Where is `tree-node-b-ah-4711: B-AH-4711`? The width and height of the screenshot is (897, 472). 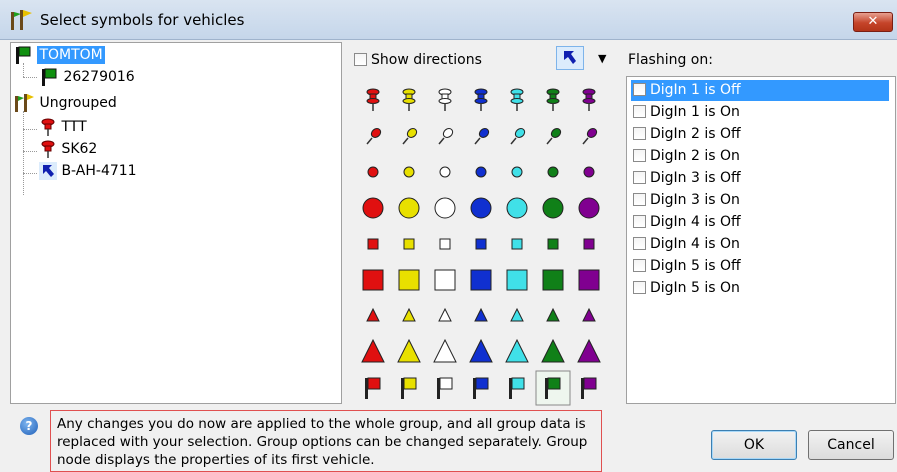
tree-node-b-ah-4711: B-AH-4711 is located at coordinates (88, 171).